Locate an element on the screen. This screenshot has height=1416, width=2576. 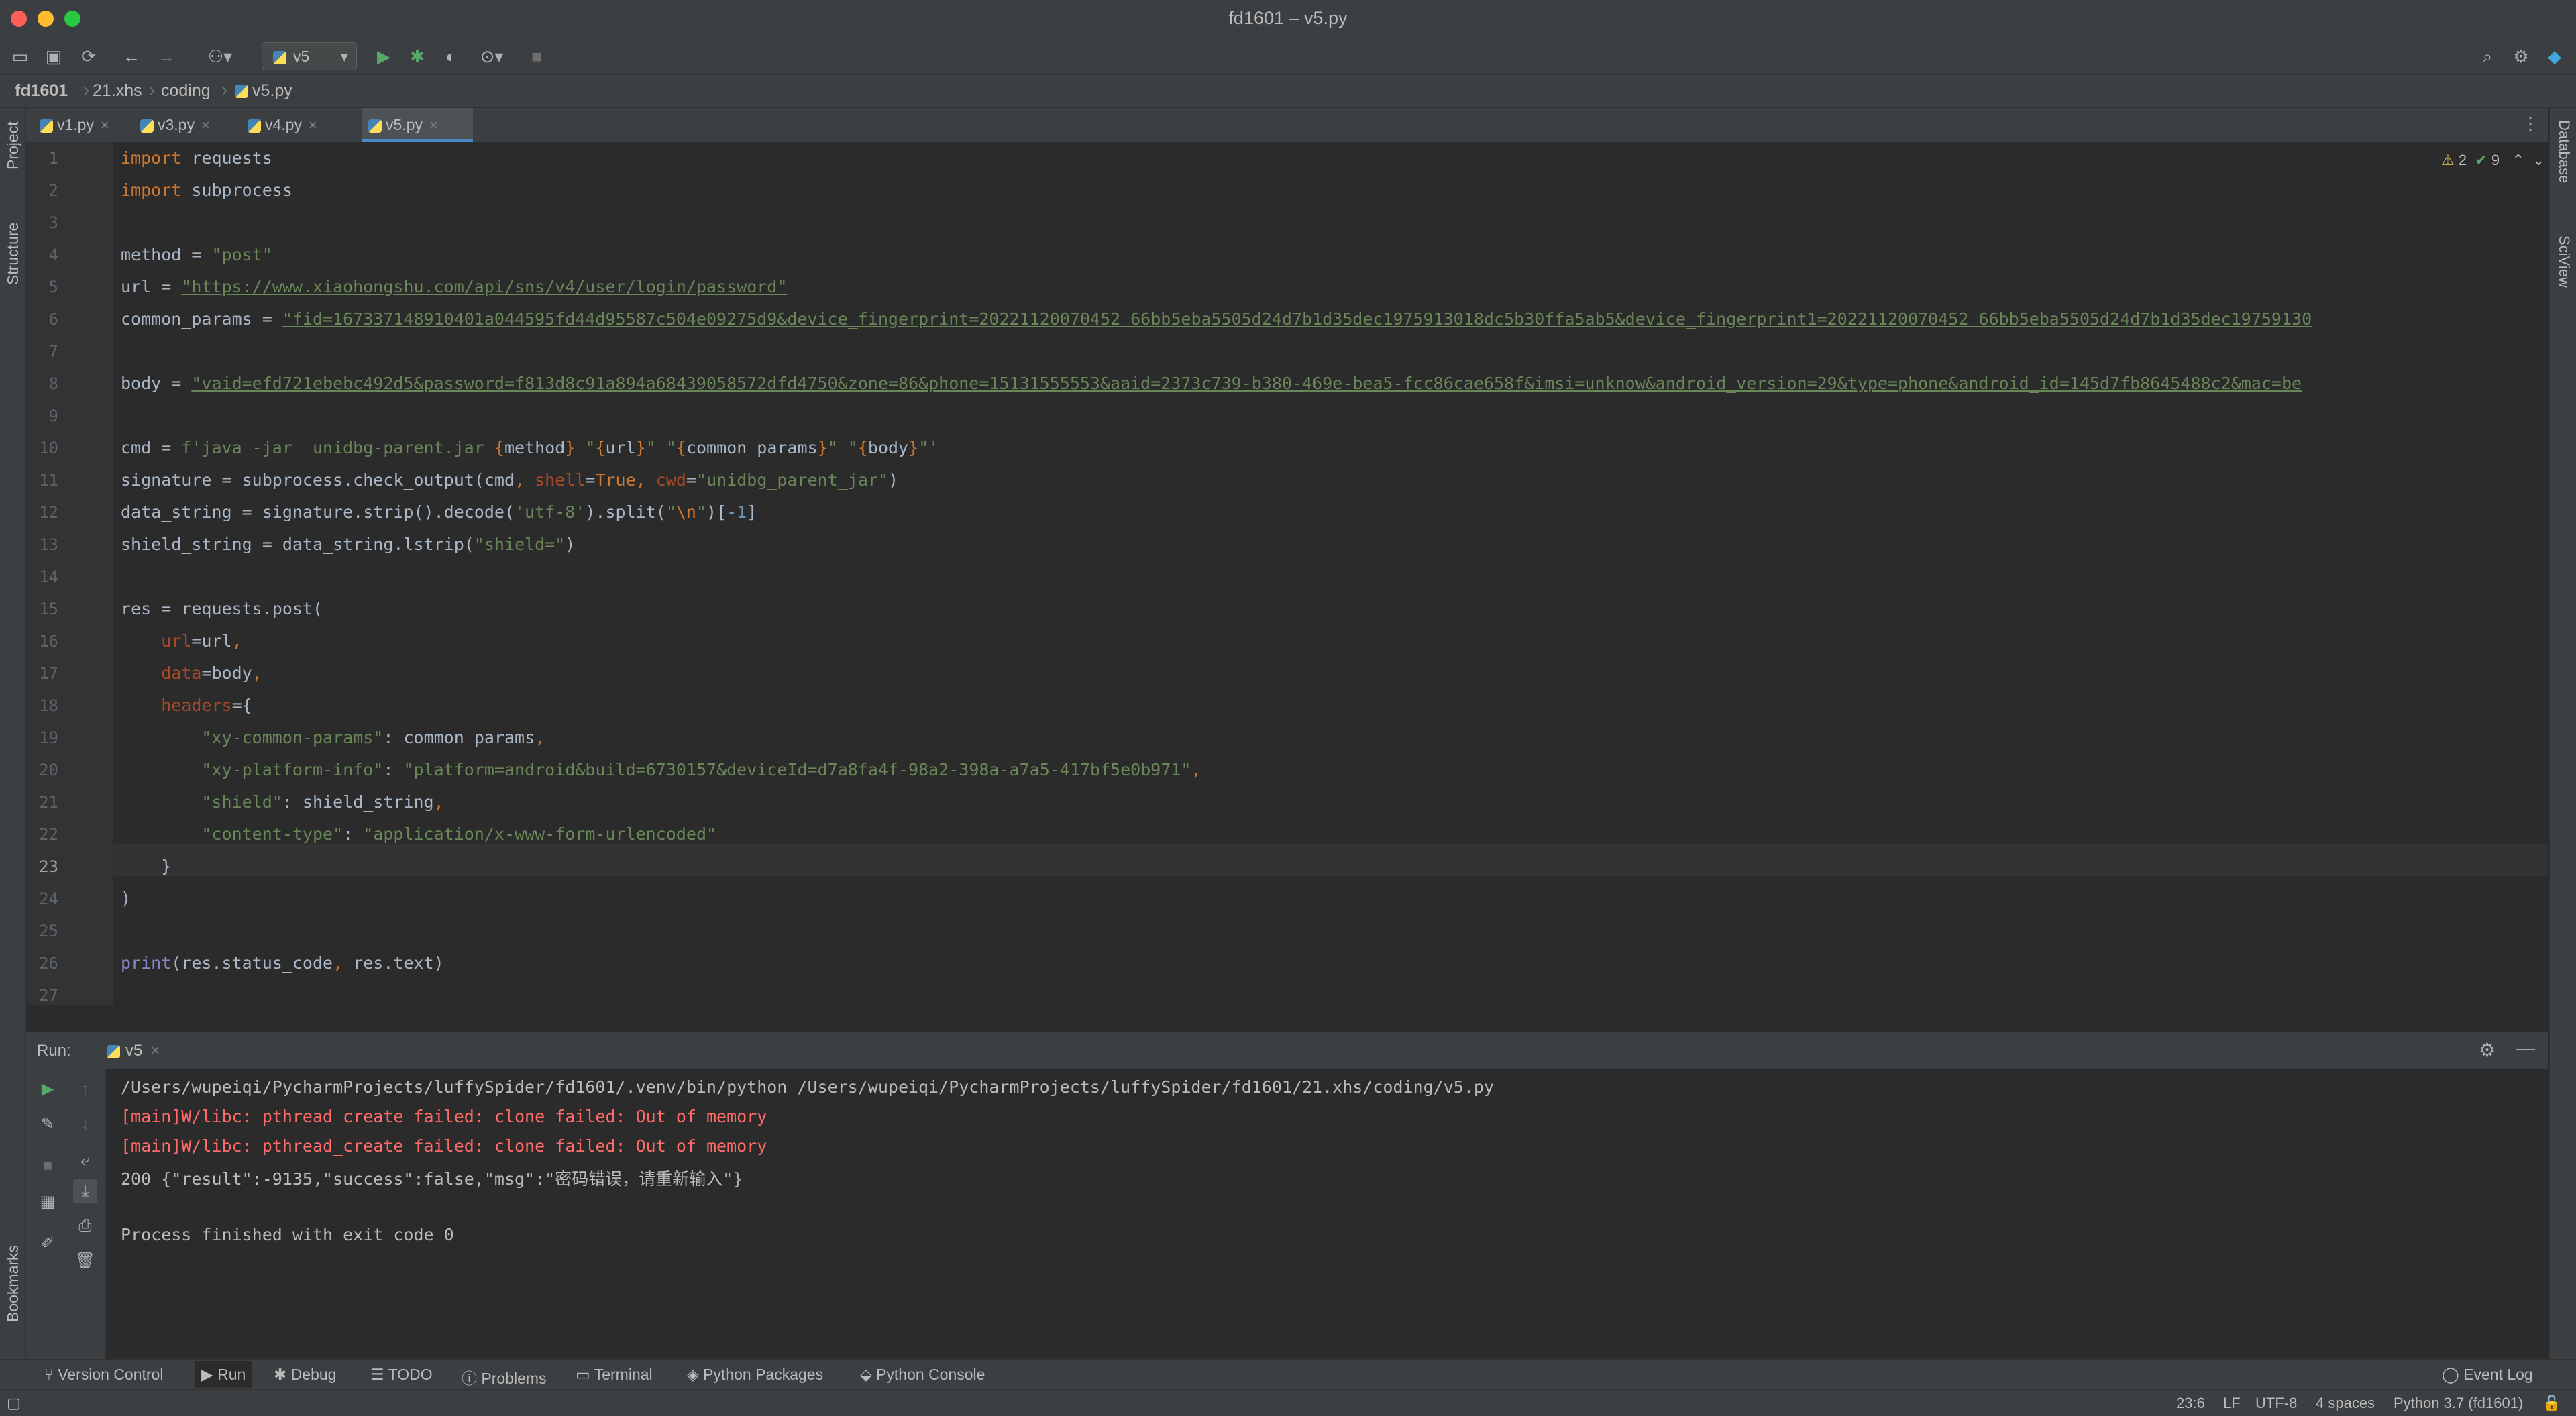
line-number: 15 is located at coordinates (48, 609).